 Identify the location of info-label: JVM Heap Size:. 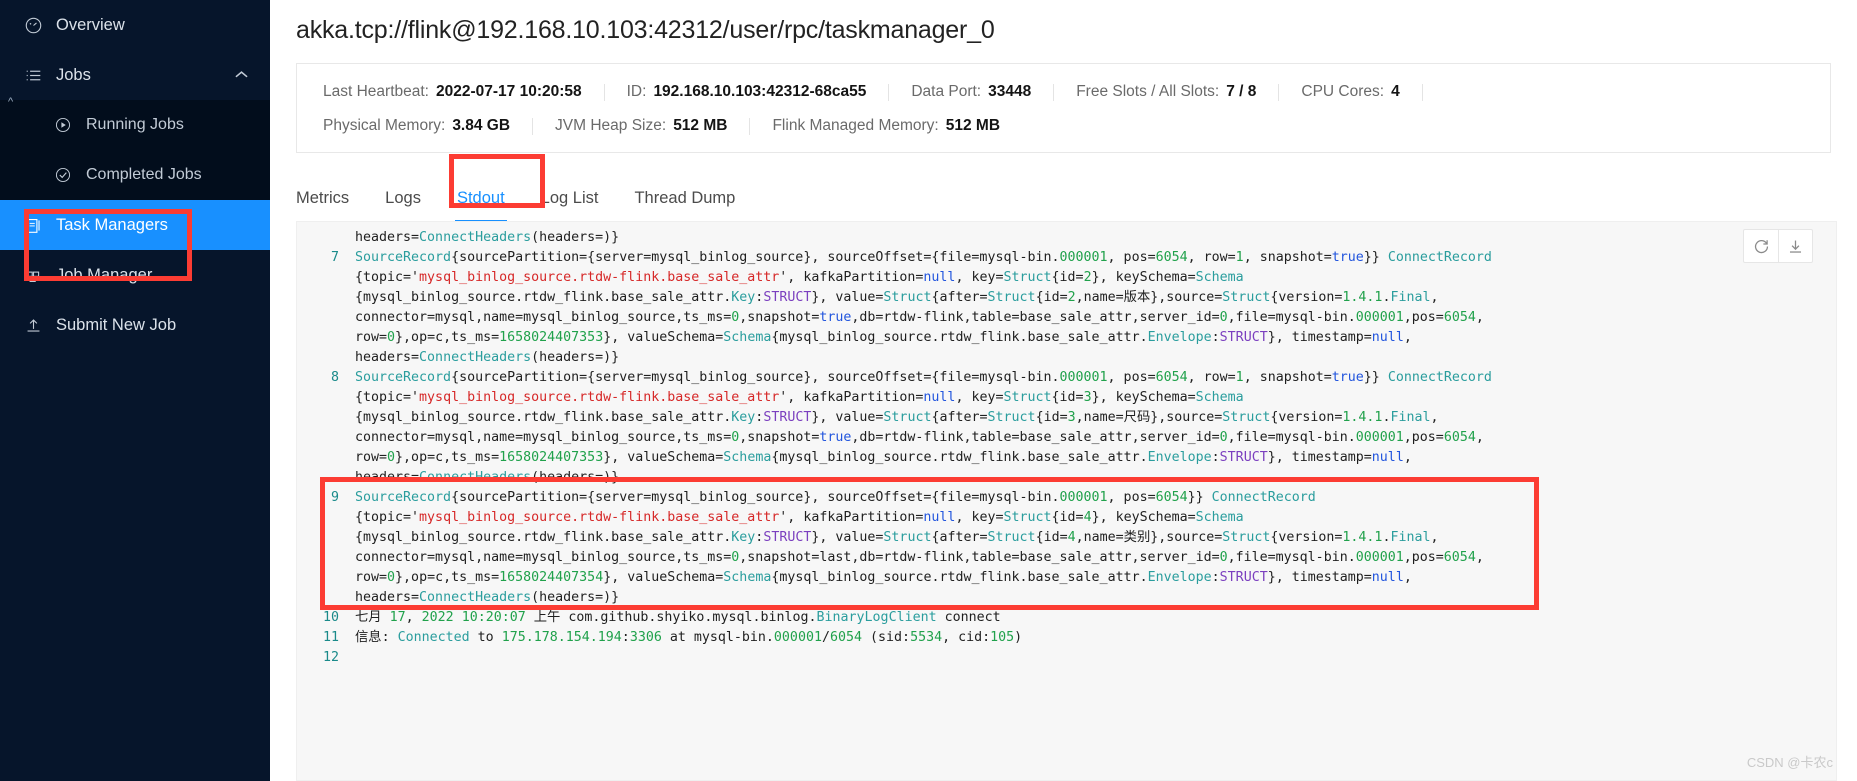
(611, 125).